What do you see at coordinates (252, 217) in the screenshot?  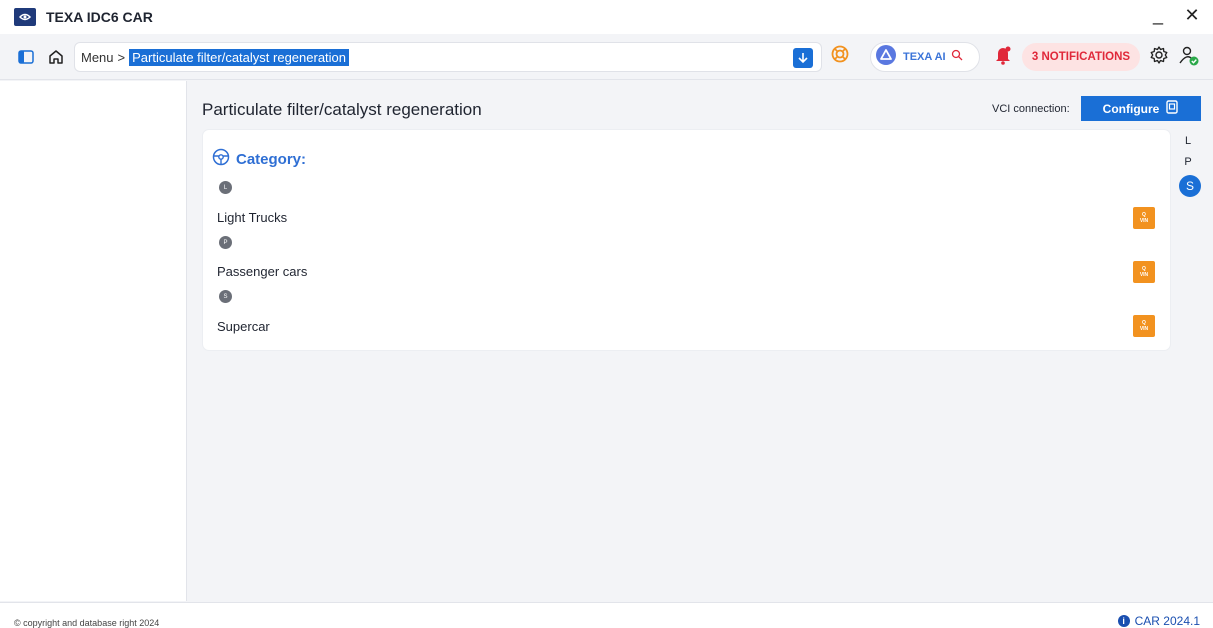 I see `category-item-light-trucks: Light Trucks` at bounding box center [252, 217].